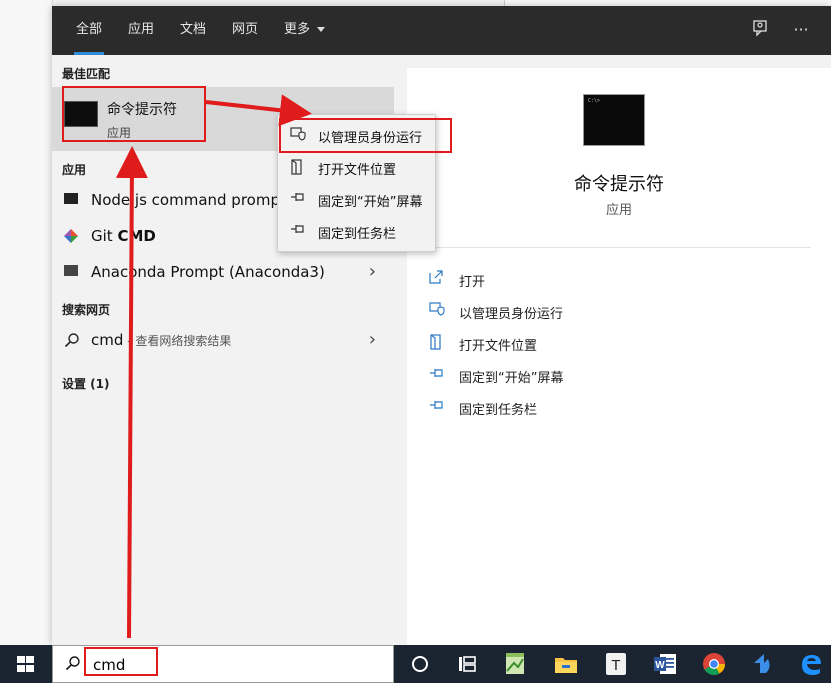 This screenshot has width=831, height=683. I want to click on taskbar: T W, so click(415, 664).